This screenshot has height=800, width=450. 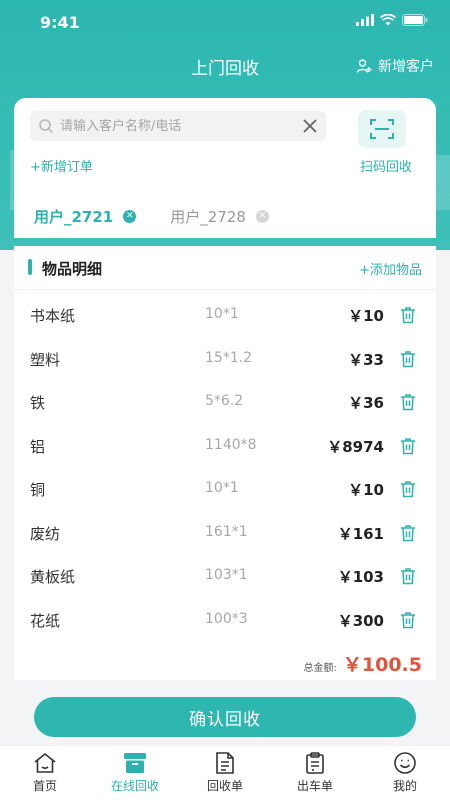 What do you see at coordinates (53, 316) in the screenshot?
I see `item-name: 书本纸` at bounding box center [53, 316].